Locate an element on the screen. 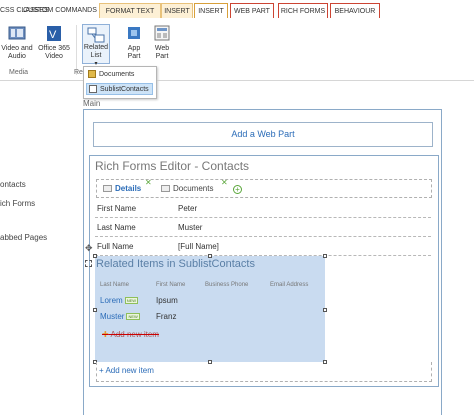  tab-format-text: FORMAT TEXT is located at coordinates (130, 10).